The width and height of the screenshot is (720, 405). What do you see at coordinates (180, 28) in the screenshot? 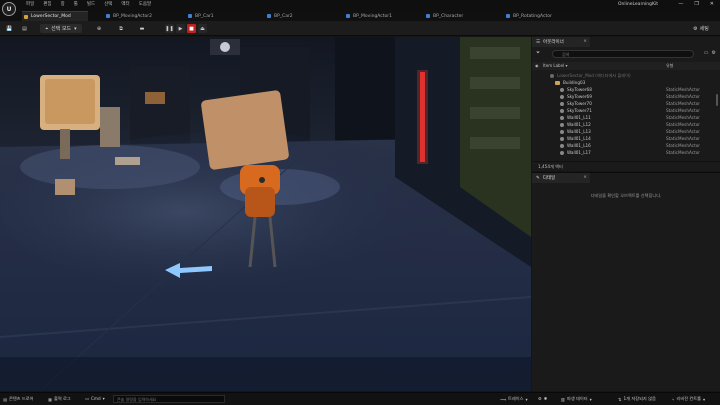
I see `play-button: ▶` at bounding box center [180, 28].